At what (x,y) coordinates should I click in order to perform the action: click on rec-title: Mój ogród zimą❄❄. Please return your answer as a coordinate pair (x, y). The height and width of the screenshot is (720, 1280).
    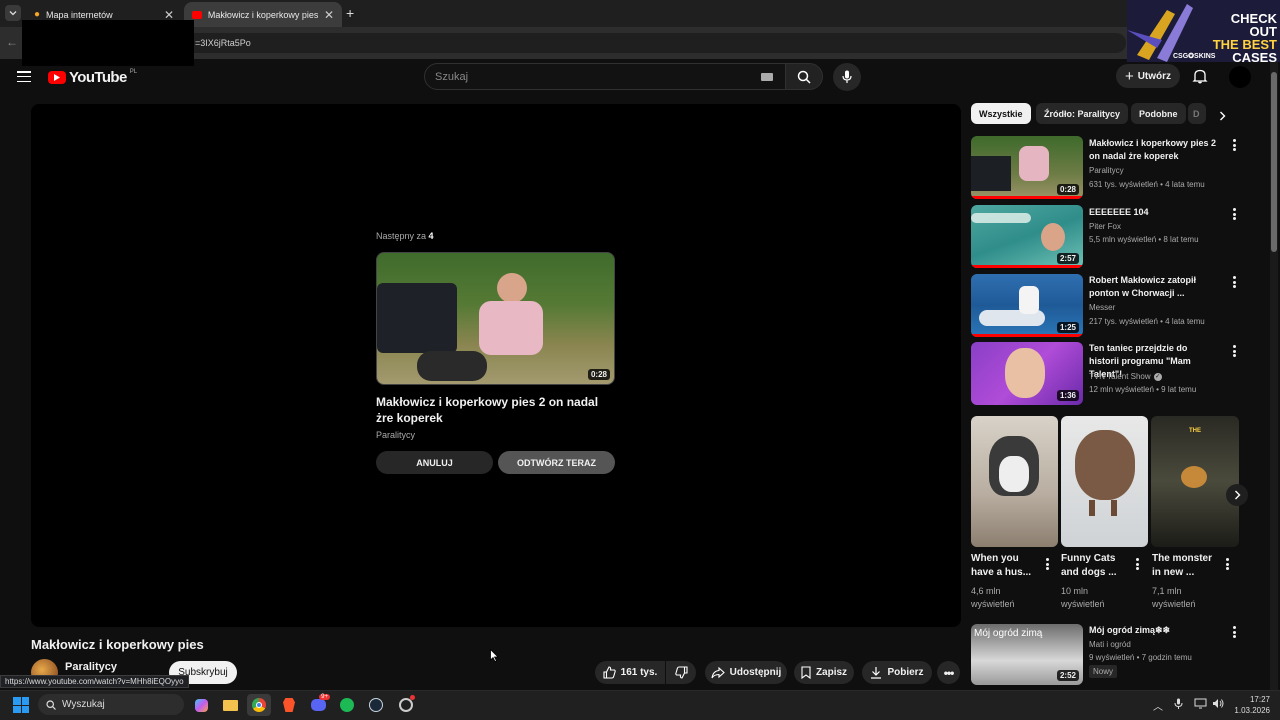
    Looking at the image, I should click on (1154, 630).